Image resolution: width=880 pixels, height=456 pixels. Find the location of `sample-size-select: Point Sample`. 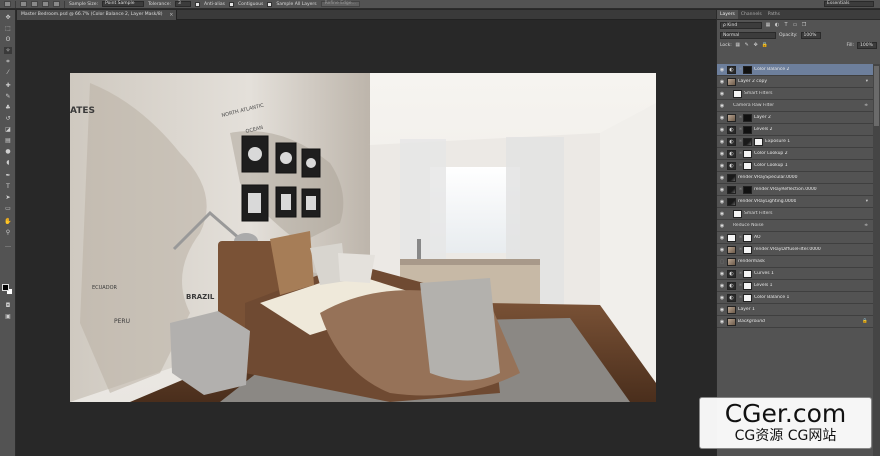

sample-size-select: Point Sample is located at coordinates (123, 4).